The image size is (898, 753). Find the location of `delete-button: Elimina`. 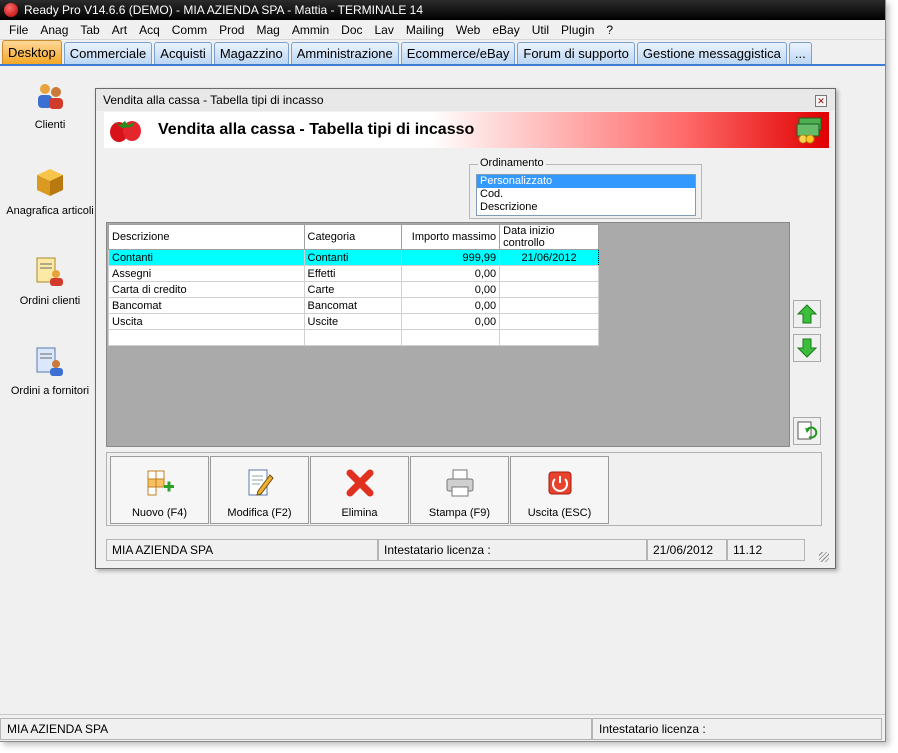

delete-button: Elimina is located at coordinates (359, 490).